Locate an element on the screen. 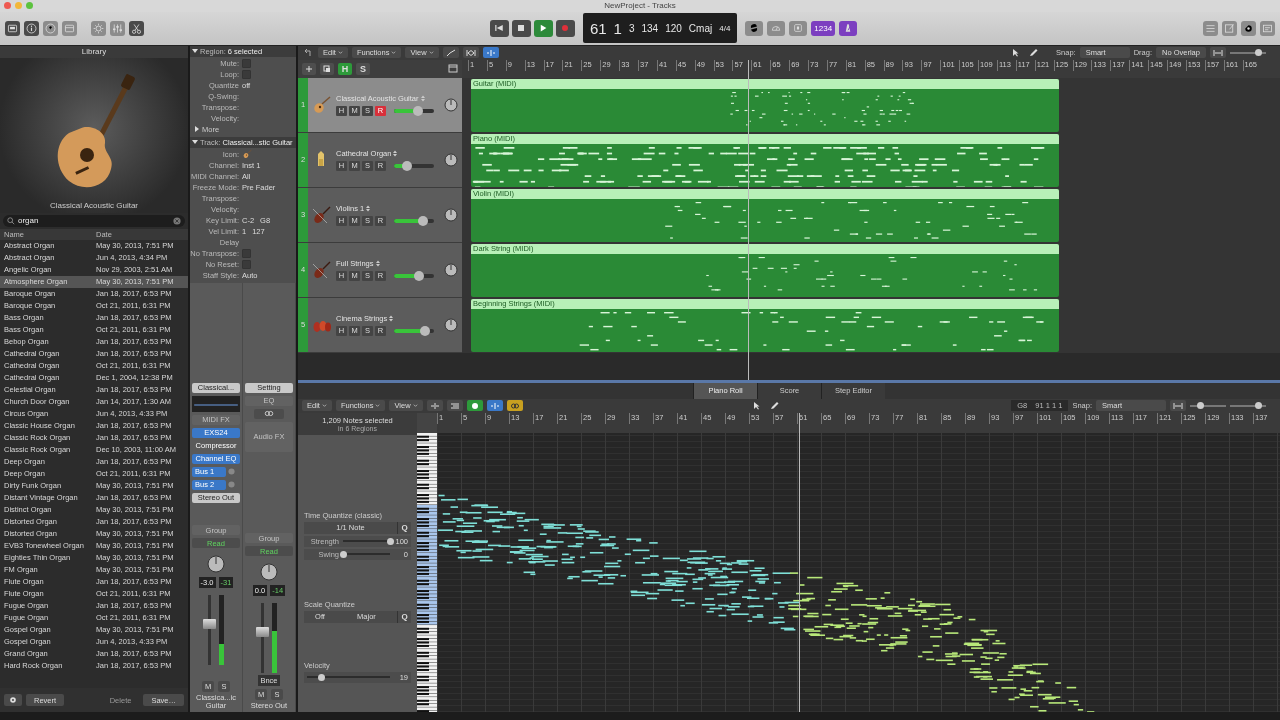 The width and height of the screenshot is (1280, 720). rewind-button is located at coordinates (499, 28).